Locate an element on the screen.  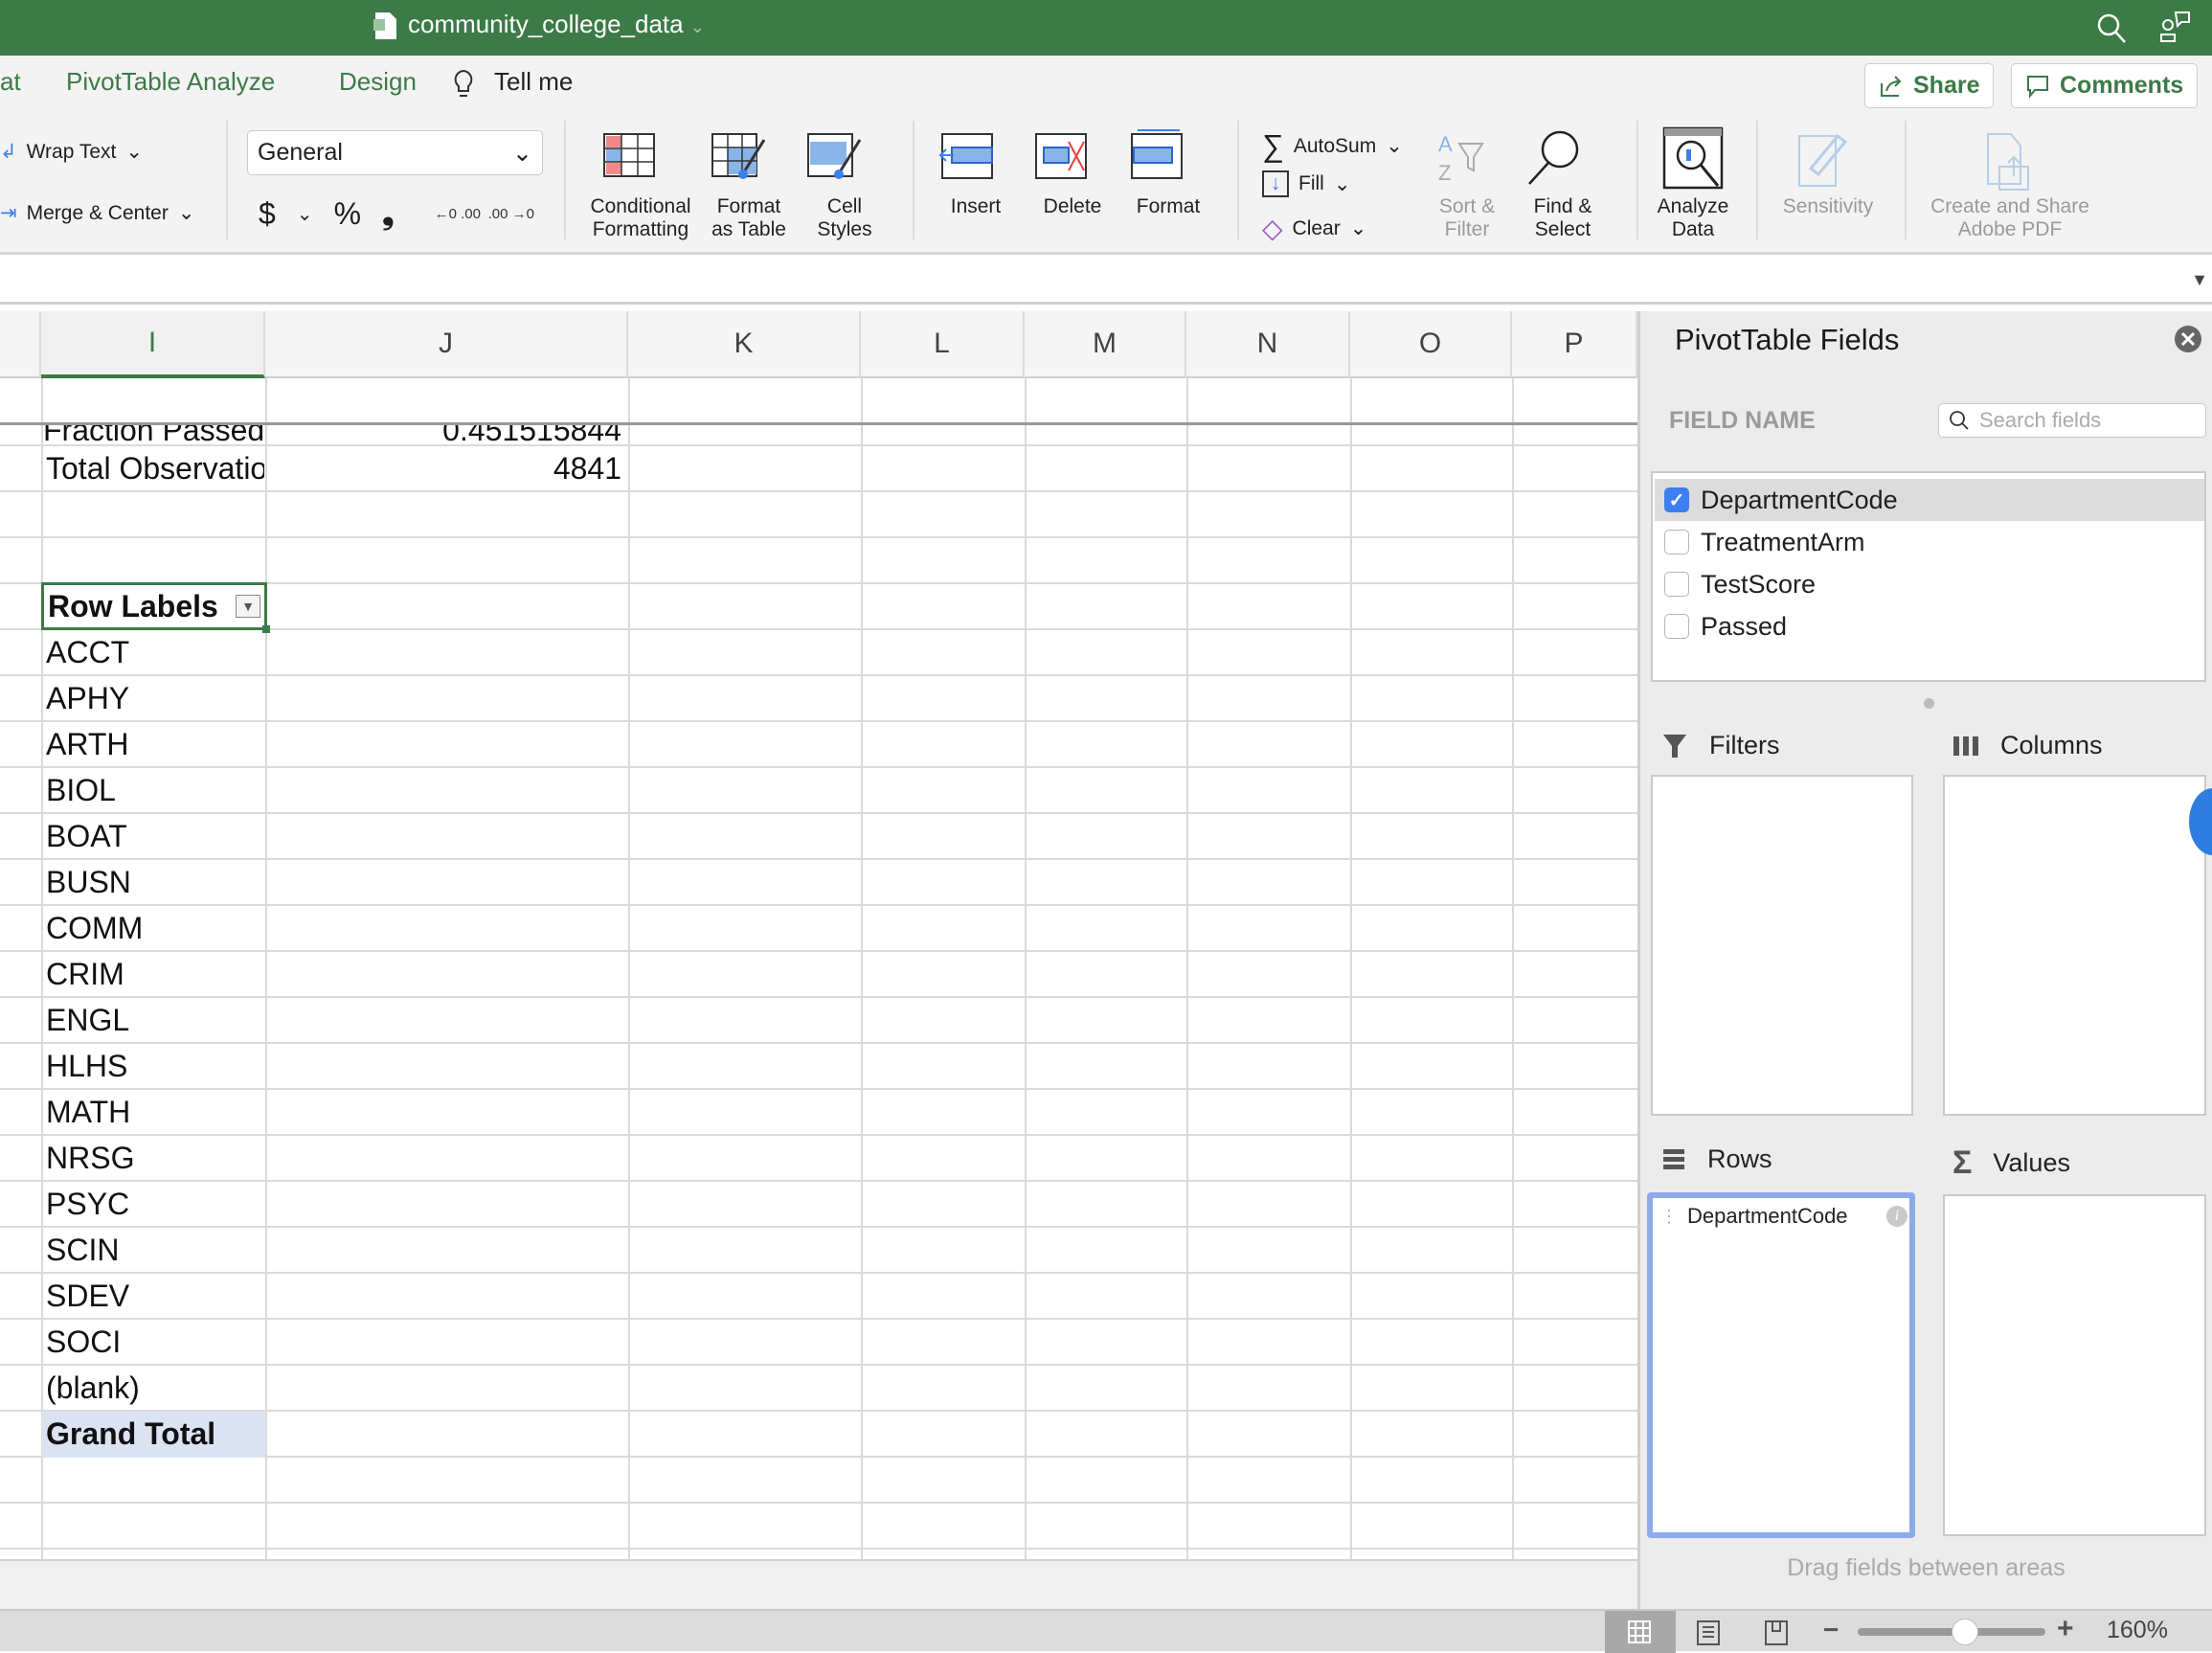
column-header-p: P is located at coordinates (1574, 344).